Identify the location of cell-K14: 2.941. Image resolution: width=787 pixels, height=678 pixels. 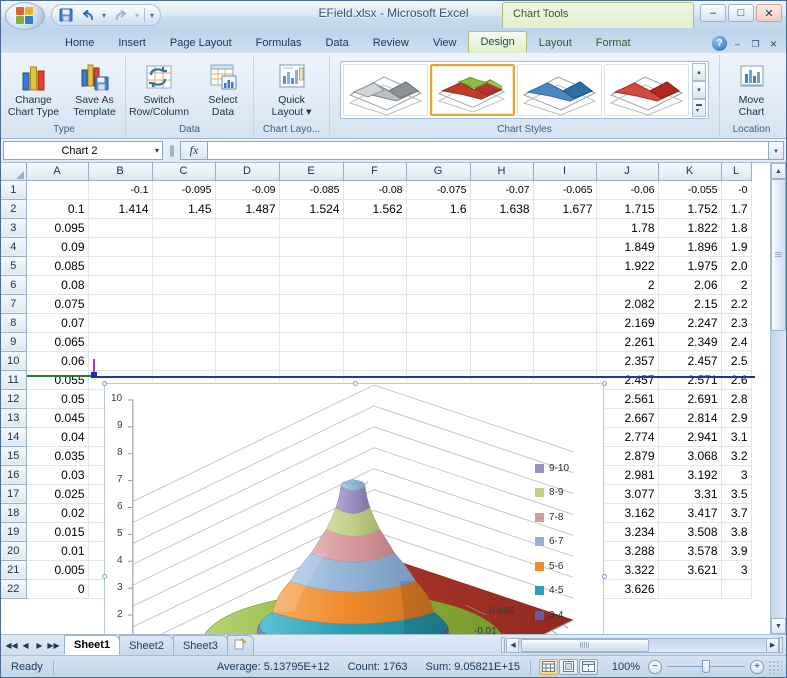
(690, 437).